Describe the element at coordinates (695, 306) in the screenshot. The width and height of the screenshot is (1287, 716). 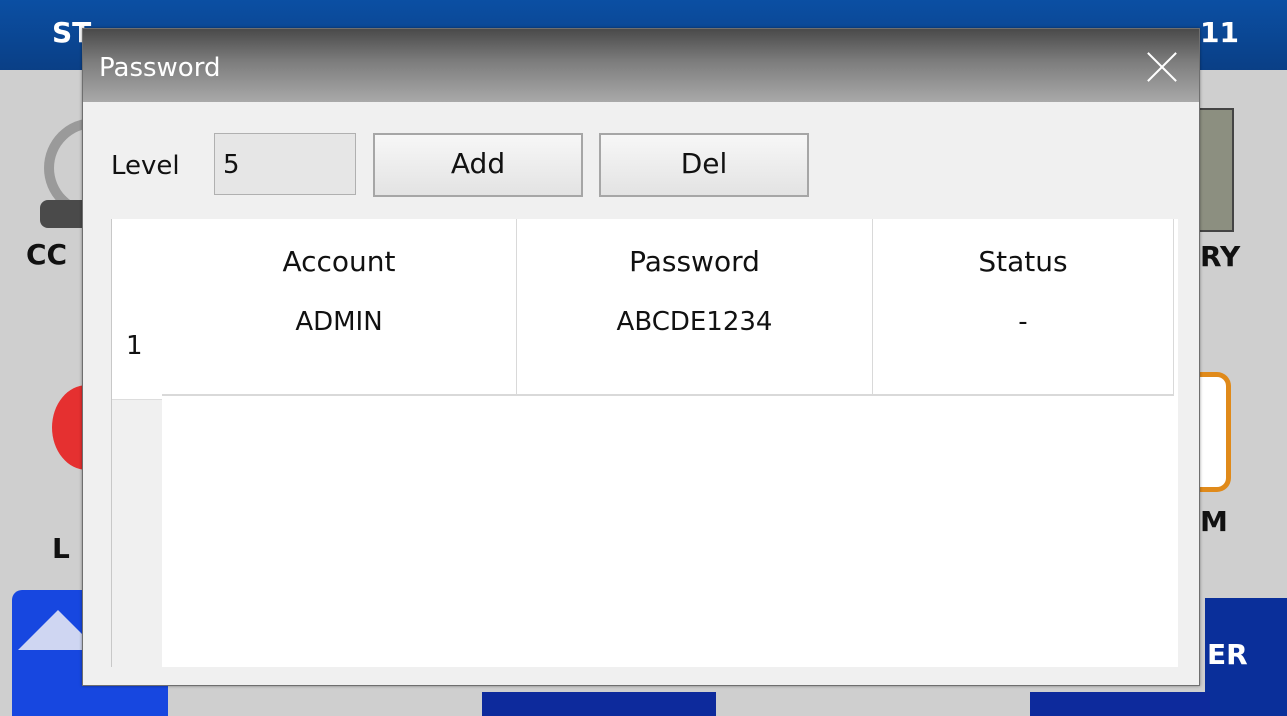
I see `password-column: Password ABCDE1234` at that location.